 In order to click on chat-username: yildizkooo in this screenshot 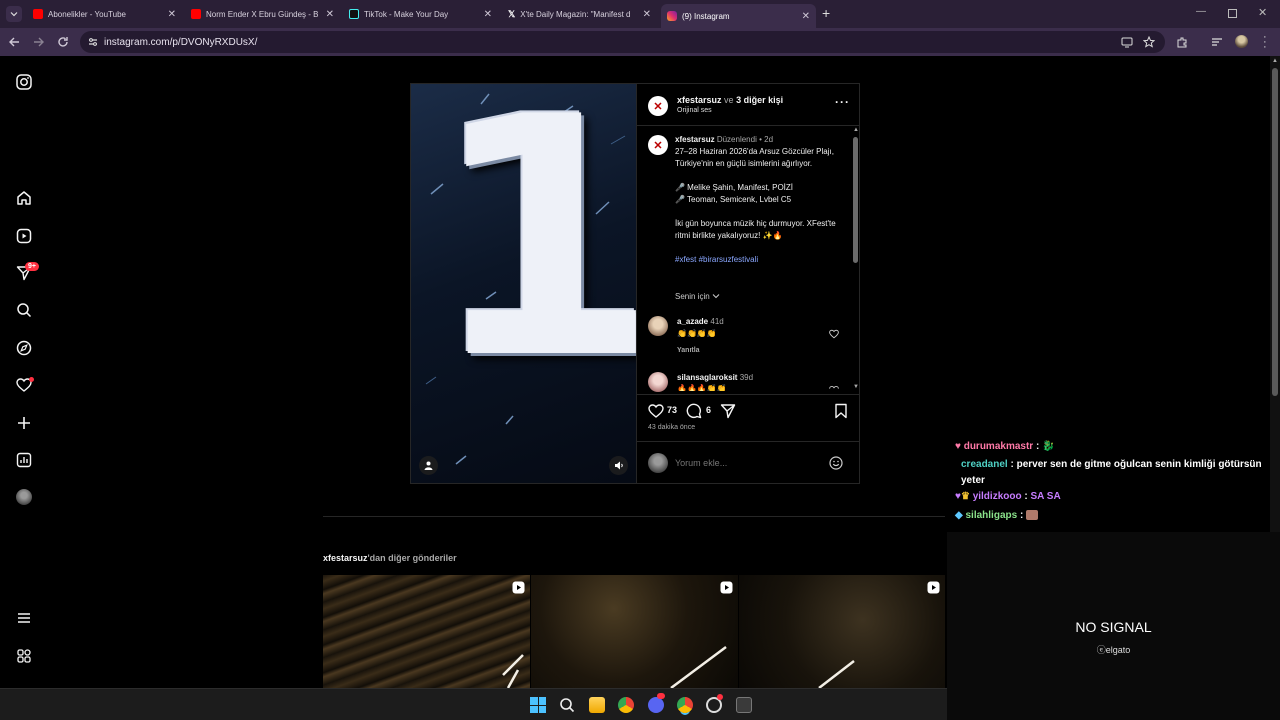, I will do `click(997, 496)`.